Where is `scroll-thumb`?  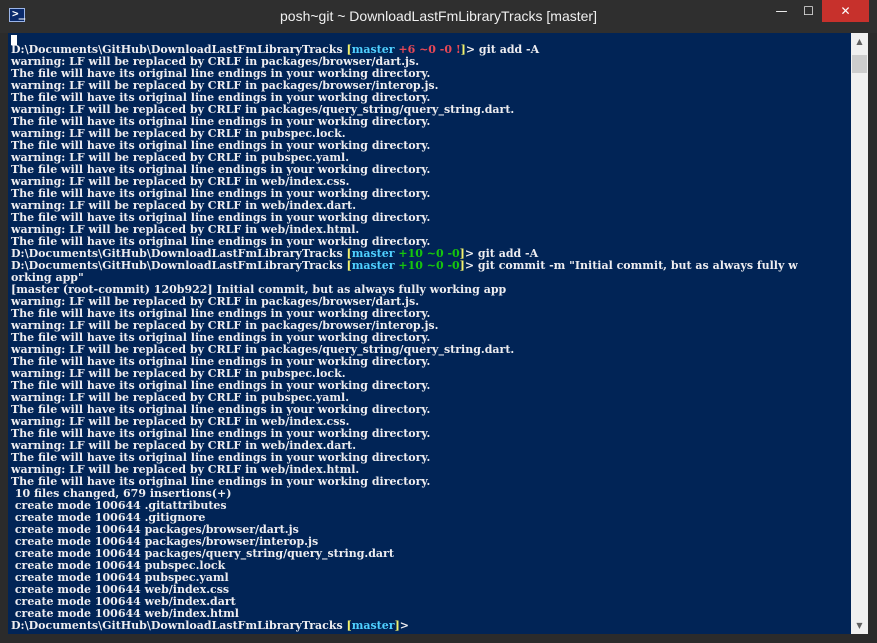
scroll-thumb is located at coordinates (859, 64).